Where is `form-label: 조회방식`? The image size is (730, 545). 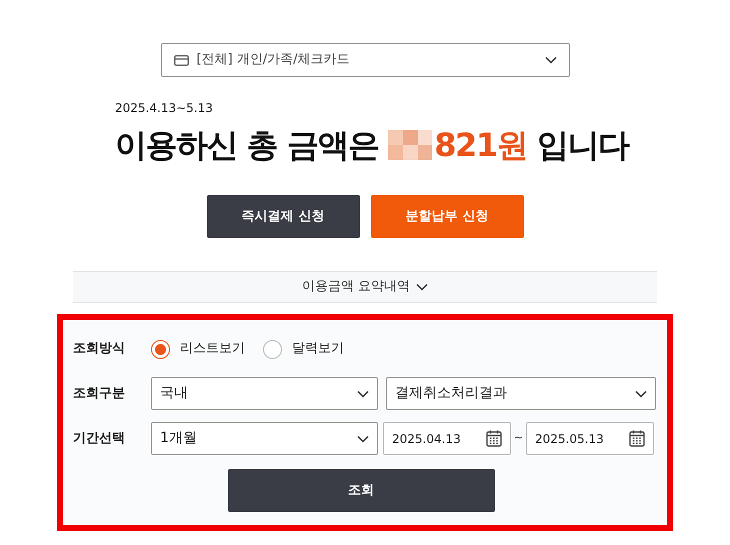
form-label: 조회방식 is located at coordinates (99, 349).